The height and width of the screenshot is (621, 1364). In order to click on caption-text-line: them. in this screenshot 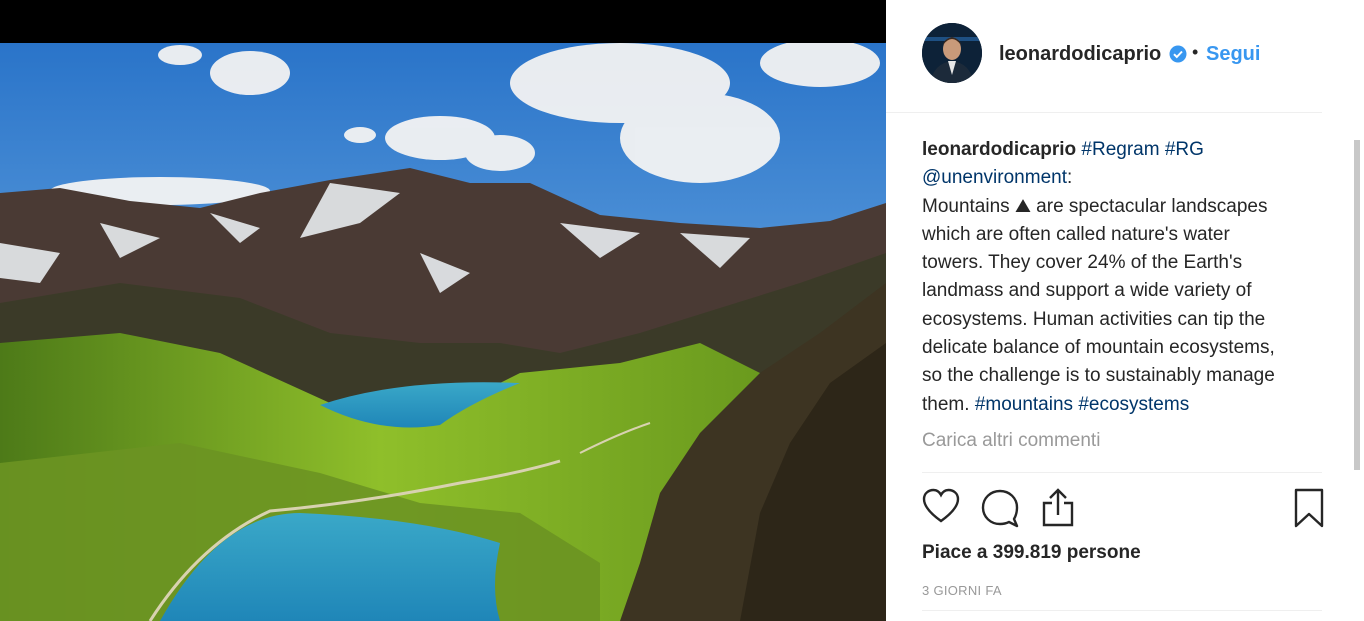, I will do `click(946, 404)`.